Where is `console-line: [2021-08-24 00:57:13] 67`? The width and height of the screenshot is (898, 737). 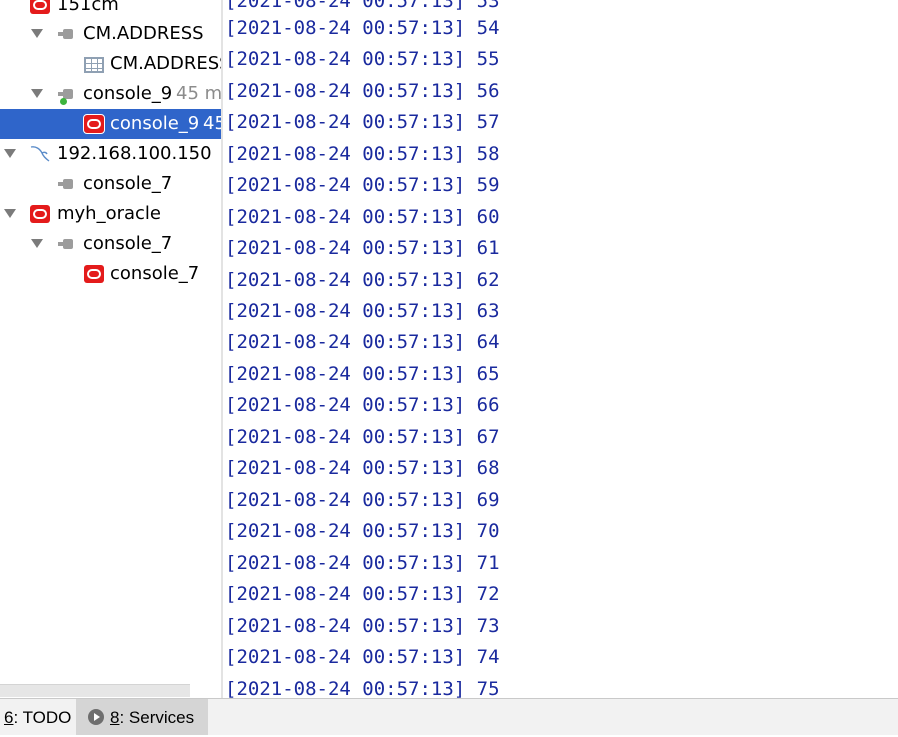
console-line: [2021-08-24 00:57:13] 67 is located at coordinates (362, 437).